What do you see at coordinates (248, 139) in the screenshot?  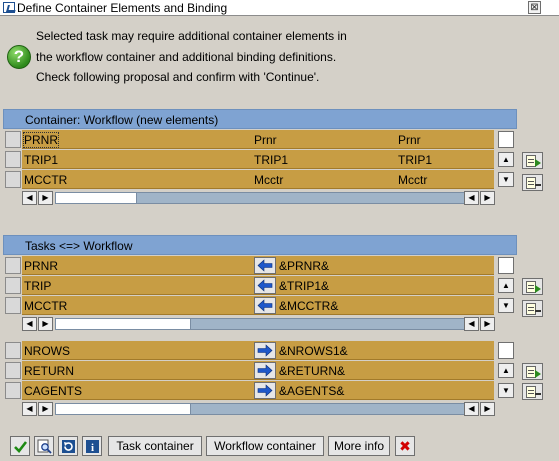 I see `table-row: PRNR Prnr Prnr` at bounding box center [248, 139].